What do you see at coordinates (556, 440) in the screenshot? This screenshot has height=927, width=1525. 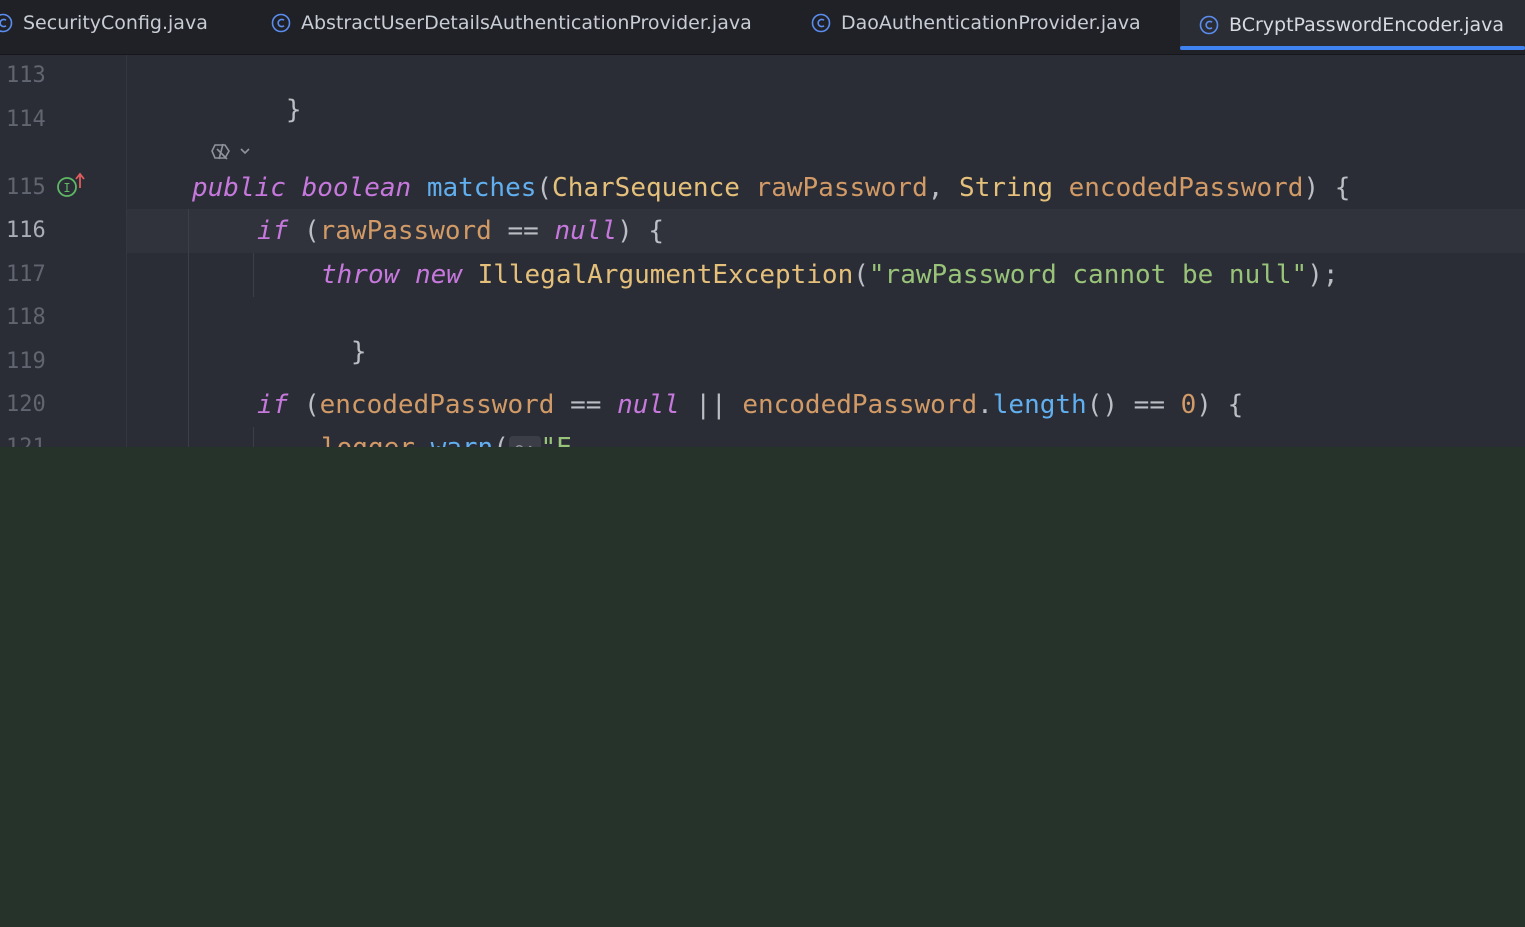 I see `string-literal: "E` at bounding box center [556, 440].